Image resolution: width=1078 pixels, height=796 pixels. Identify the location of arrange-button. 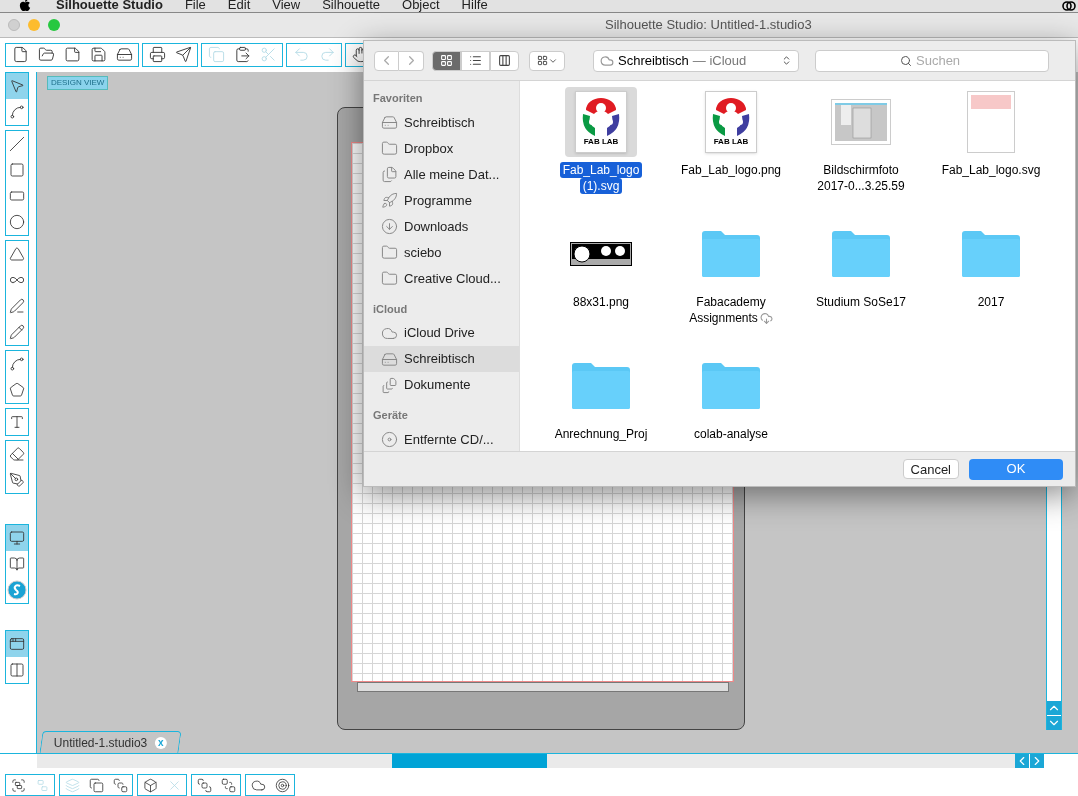
(547, 60).